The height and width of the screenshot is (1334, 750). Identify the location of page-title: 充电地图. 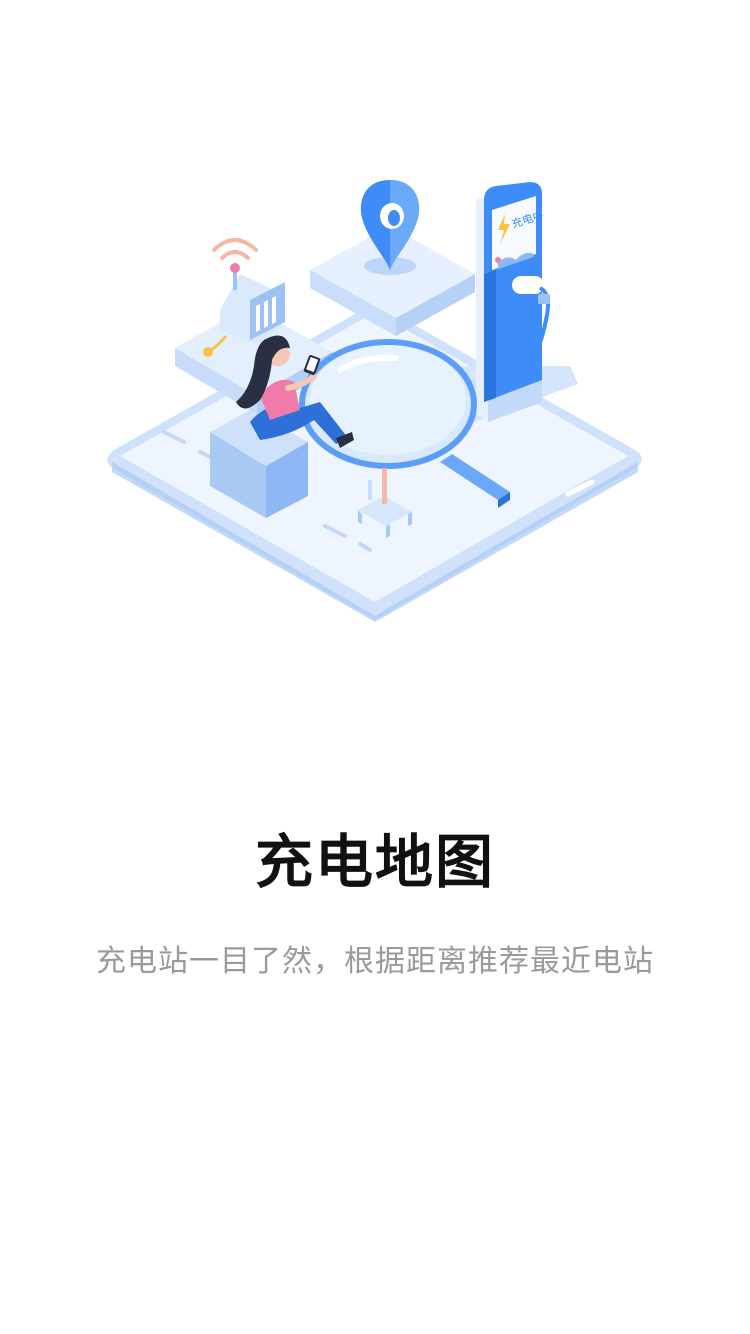
(374, 862).